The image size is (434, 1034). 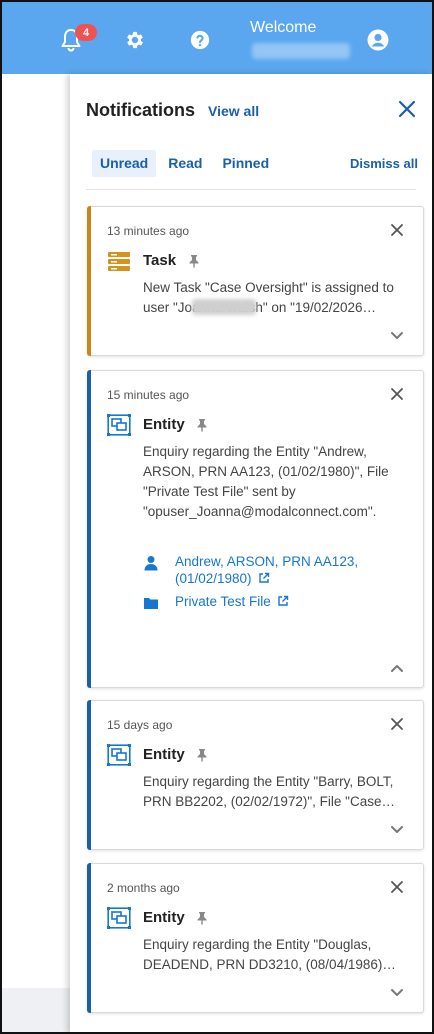 I want to click on dismiss-all-button: Dismiss all, so click(x=384, y=163).